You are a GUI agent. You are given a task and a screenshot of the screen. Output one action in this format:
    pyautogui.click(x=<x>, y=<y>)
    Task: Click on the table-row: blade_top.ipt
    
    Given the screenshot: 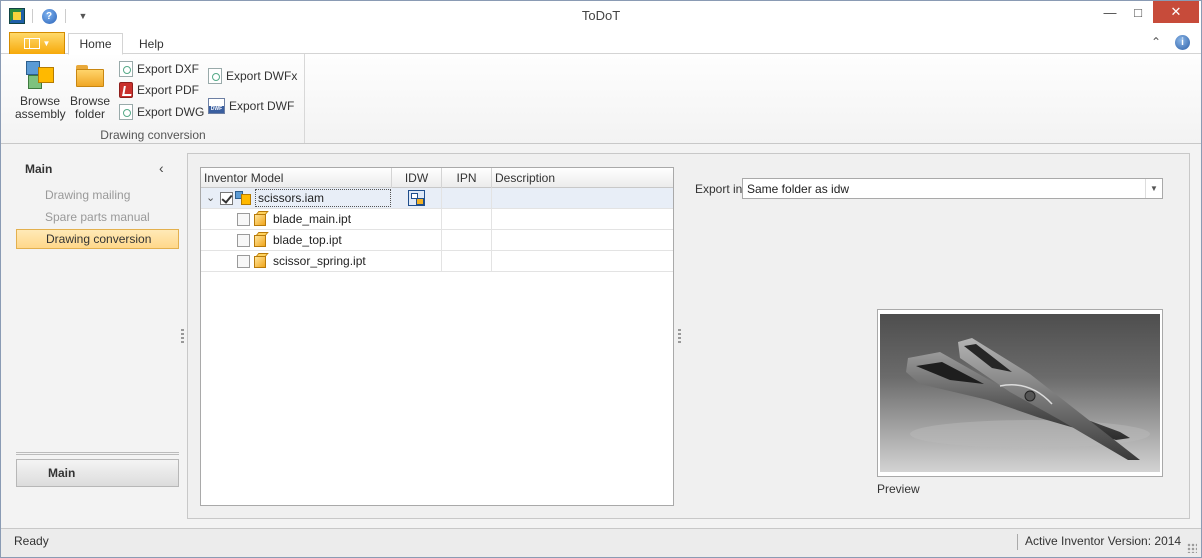 What is the action you would take?
    pyautogui.click(x=437, y=240)
    